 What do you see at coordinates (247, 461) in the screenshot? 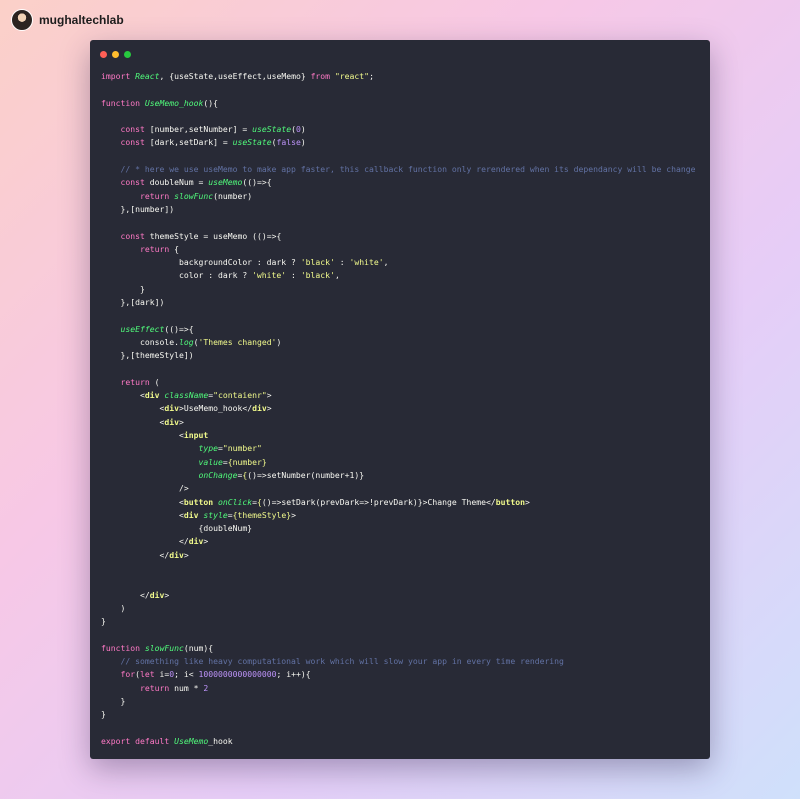
I see `code-token: {number}` at bounding box center [247, 461].